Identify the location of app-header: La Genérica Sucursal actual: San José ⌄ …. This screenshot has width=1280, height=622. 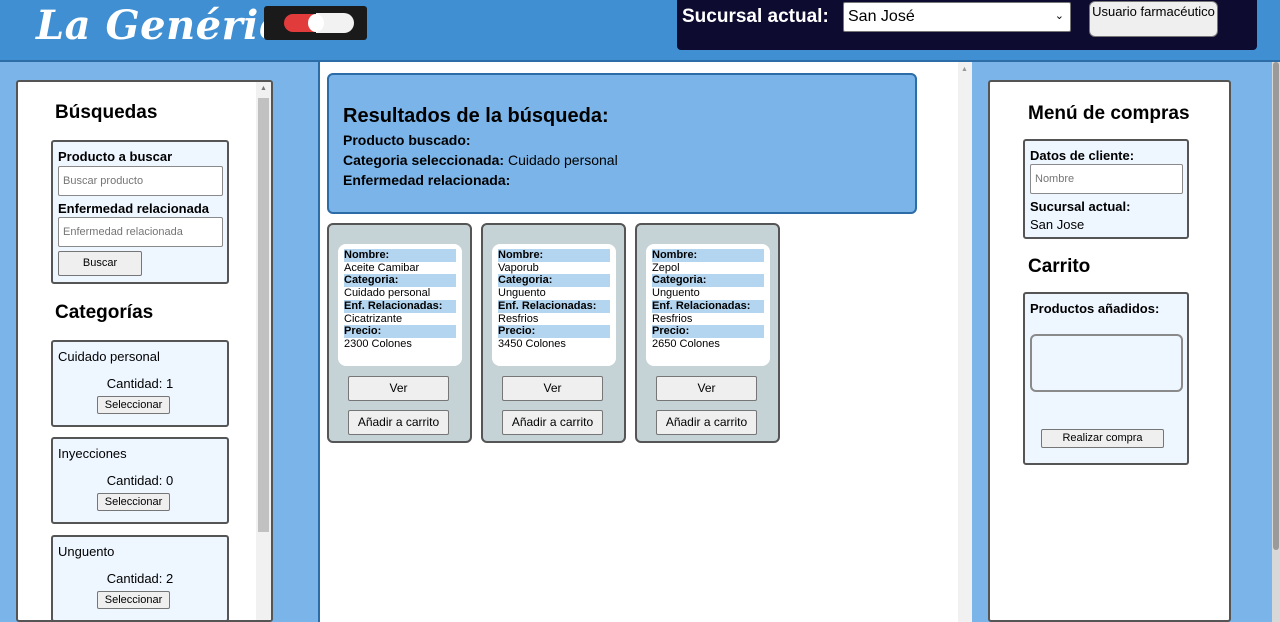
(640, 31).